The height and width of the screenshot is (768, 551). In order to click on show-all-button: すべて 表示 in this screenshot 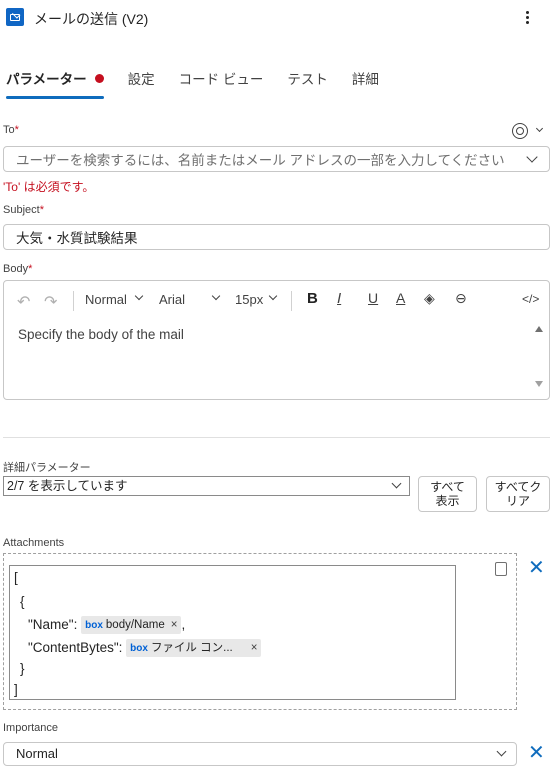, I will do `click(447, 494)`.